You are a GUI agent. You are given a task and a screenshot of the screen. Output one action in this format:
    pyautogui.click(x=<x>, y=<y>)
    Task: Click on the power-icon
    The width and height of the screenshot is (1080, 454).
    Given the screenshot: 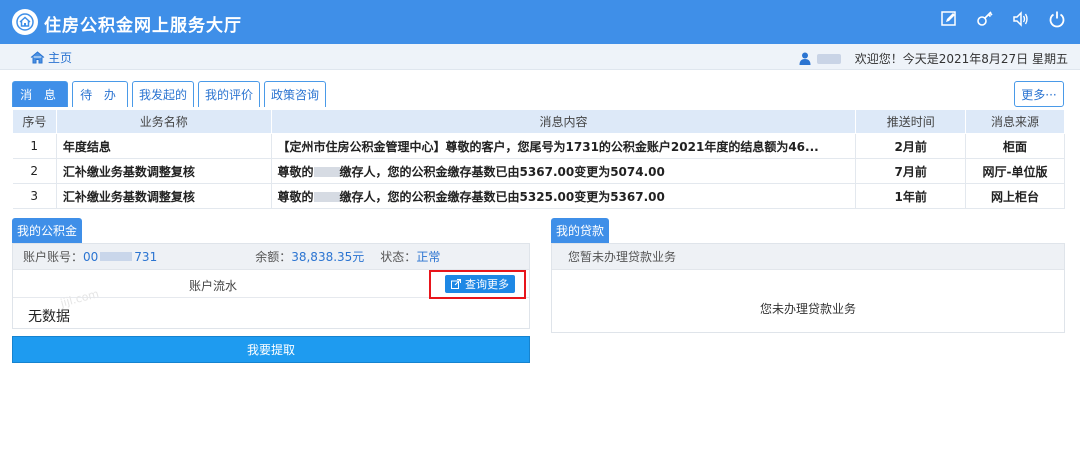 What is the action you would take?
    pyautogui.click(x=1057, y=19)
    